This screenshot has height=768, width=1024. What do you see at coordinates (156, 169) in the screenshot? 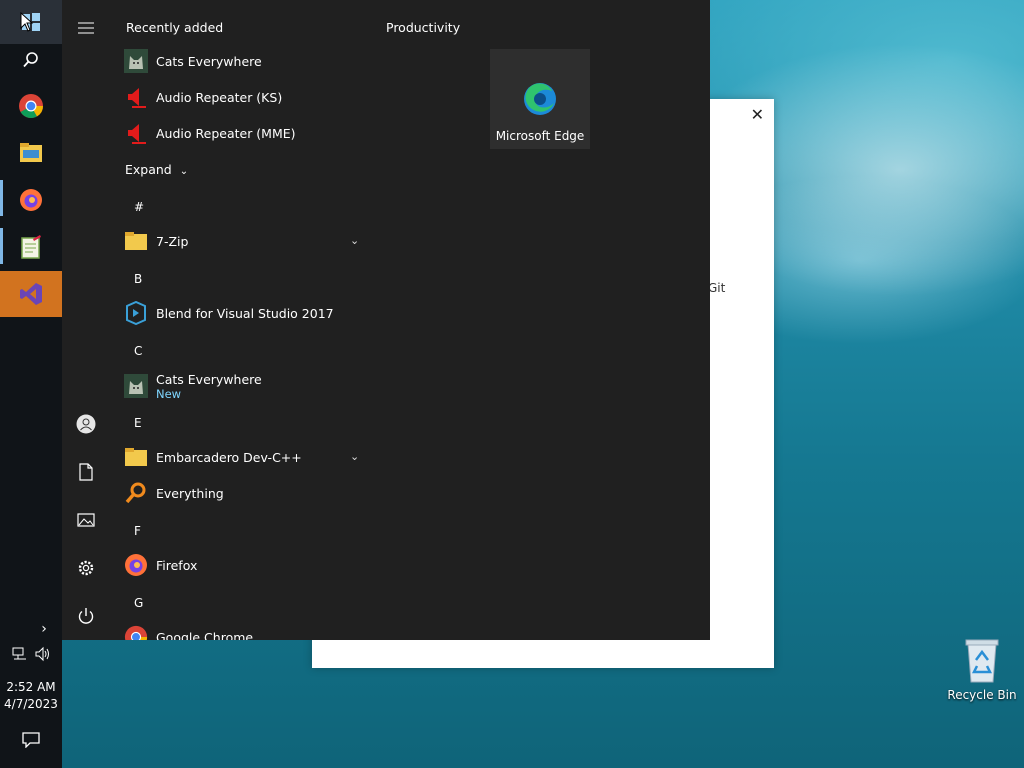
I see `expand-button: Expand ⌄` at bounding box center [156, 169].